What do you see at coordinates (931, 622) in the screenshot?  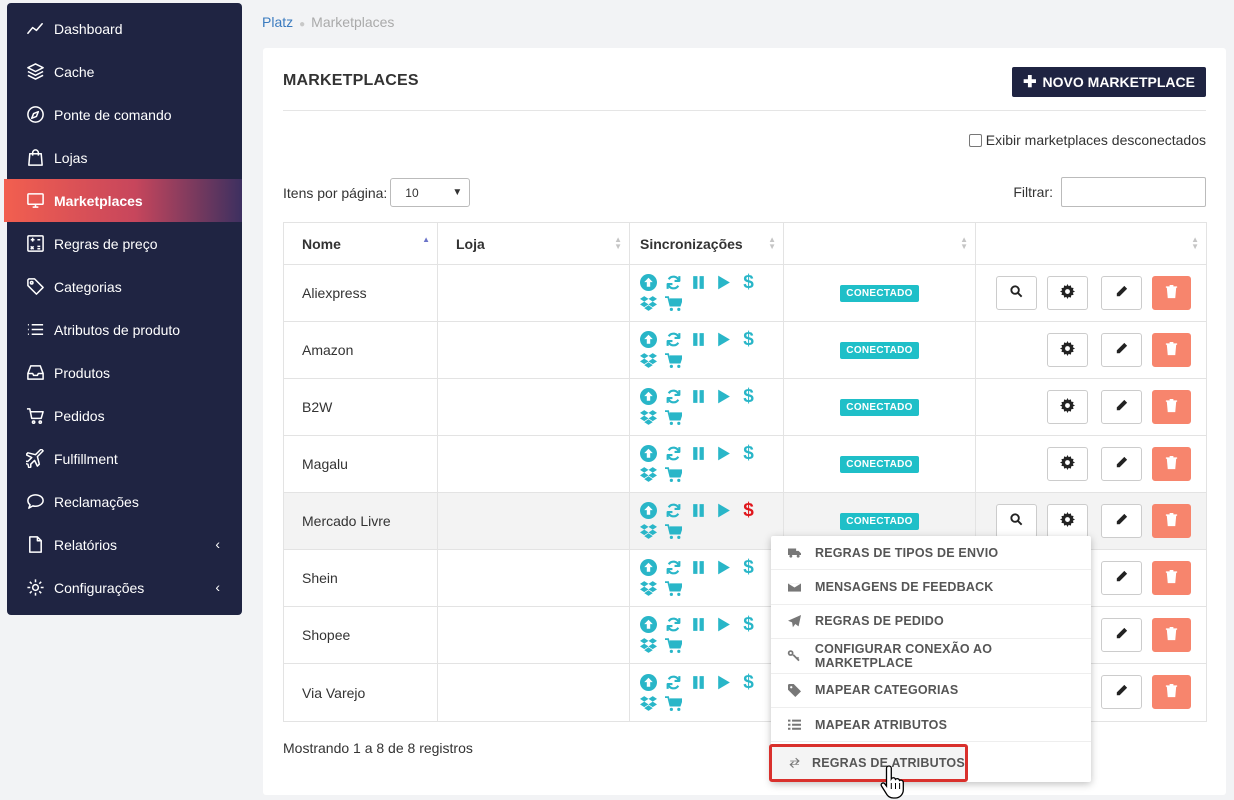 I see `menu-item-regras-de-pedido: REGRAS DE PEDIDO` at bounding box center [931, 622].